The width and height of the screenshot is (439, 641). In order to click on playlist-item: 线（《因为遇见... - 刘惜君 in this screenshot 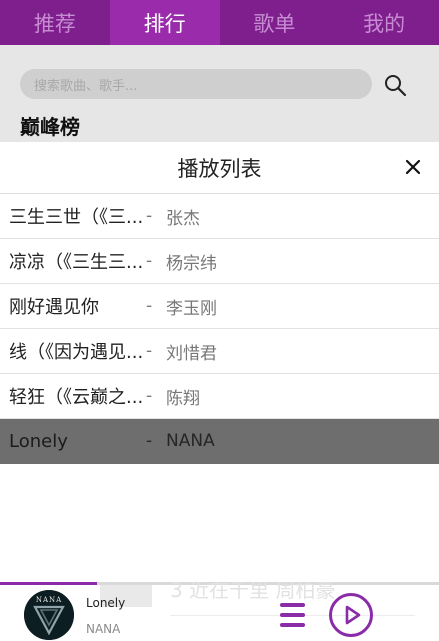, I will do `click(219, 351)`.